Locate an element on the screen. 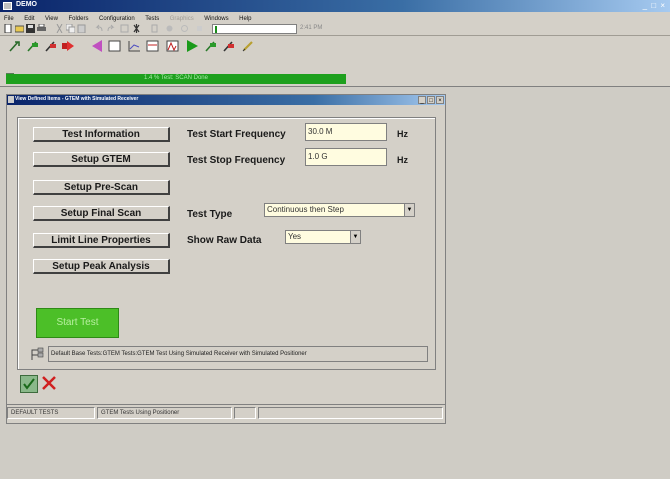  menu-edit: Edit is located at coordinates (29, 18).